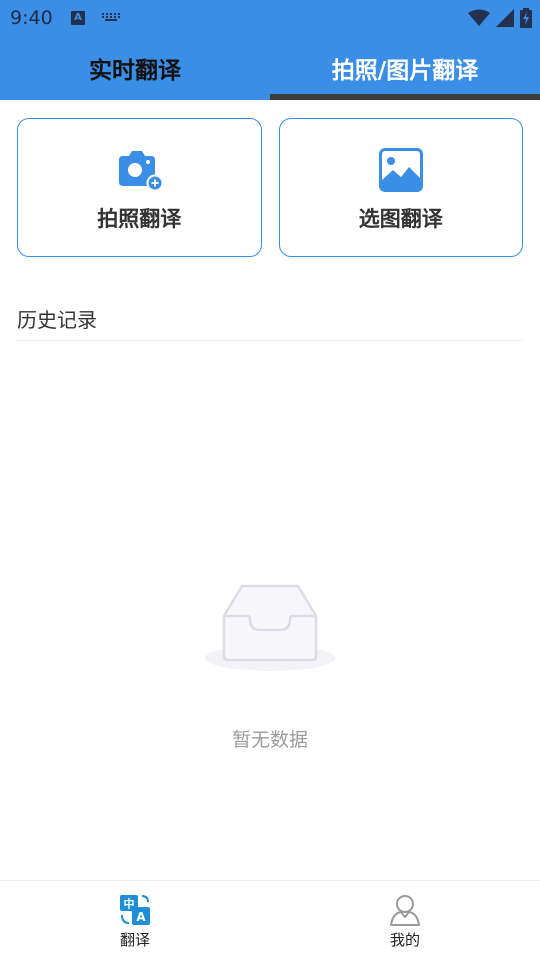  What do you see at coordinates (111, 17) in the screenshot?
I see `keyboard-icon` at bounding box center [111, 17].